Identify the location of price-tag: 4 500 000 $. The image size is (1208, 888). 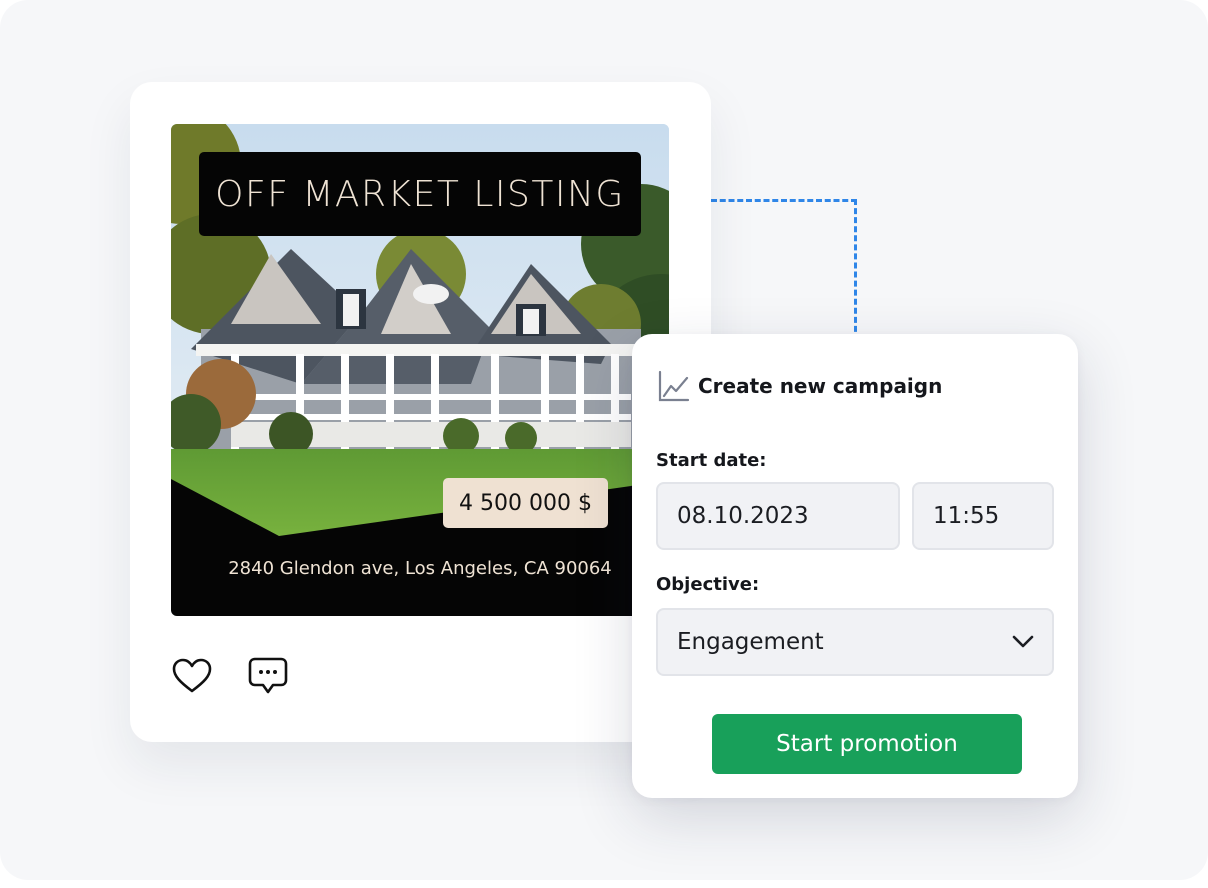
(525, 503).